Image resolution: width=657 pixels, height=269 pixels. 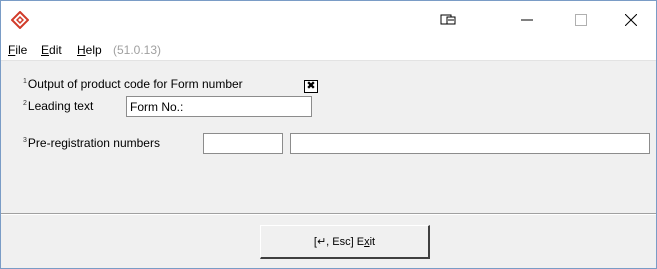 What do you see at coordinates (448, 20) in the screenshot?
I see `restore-window-icon` at bounding box center [448, 20].